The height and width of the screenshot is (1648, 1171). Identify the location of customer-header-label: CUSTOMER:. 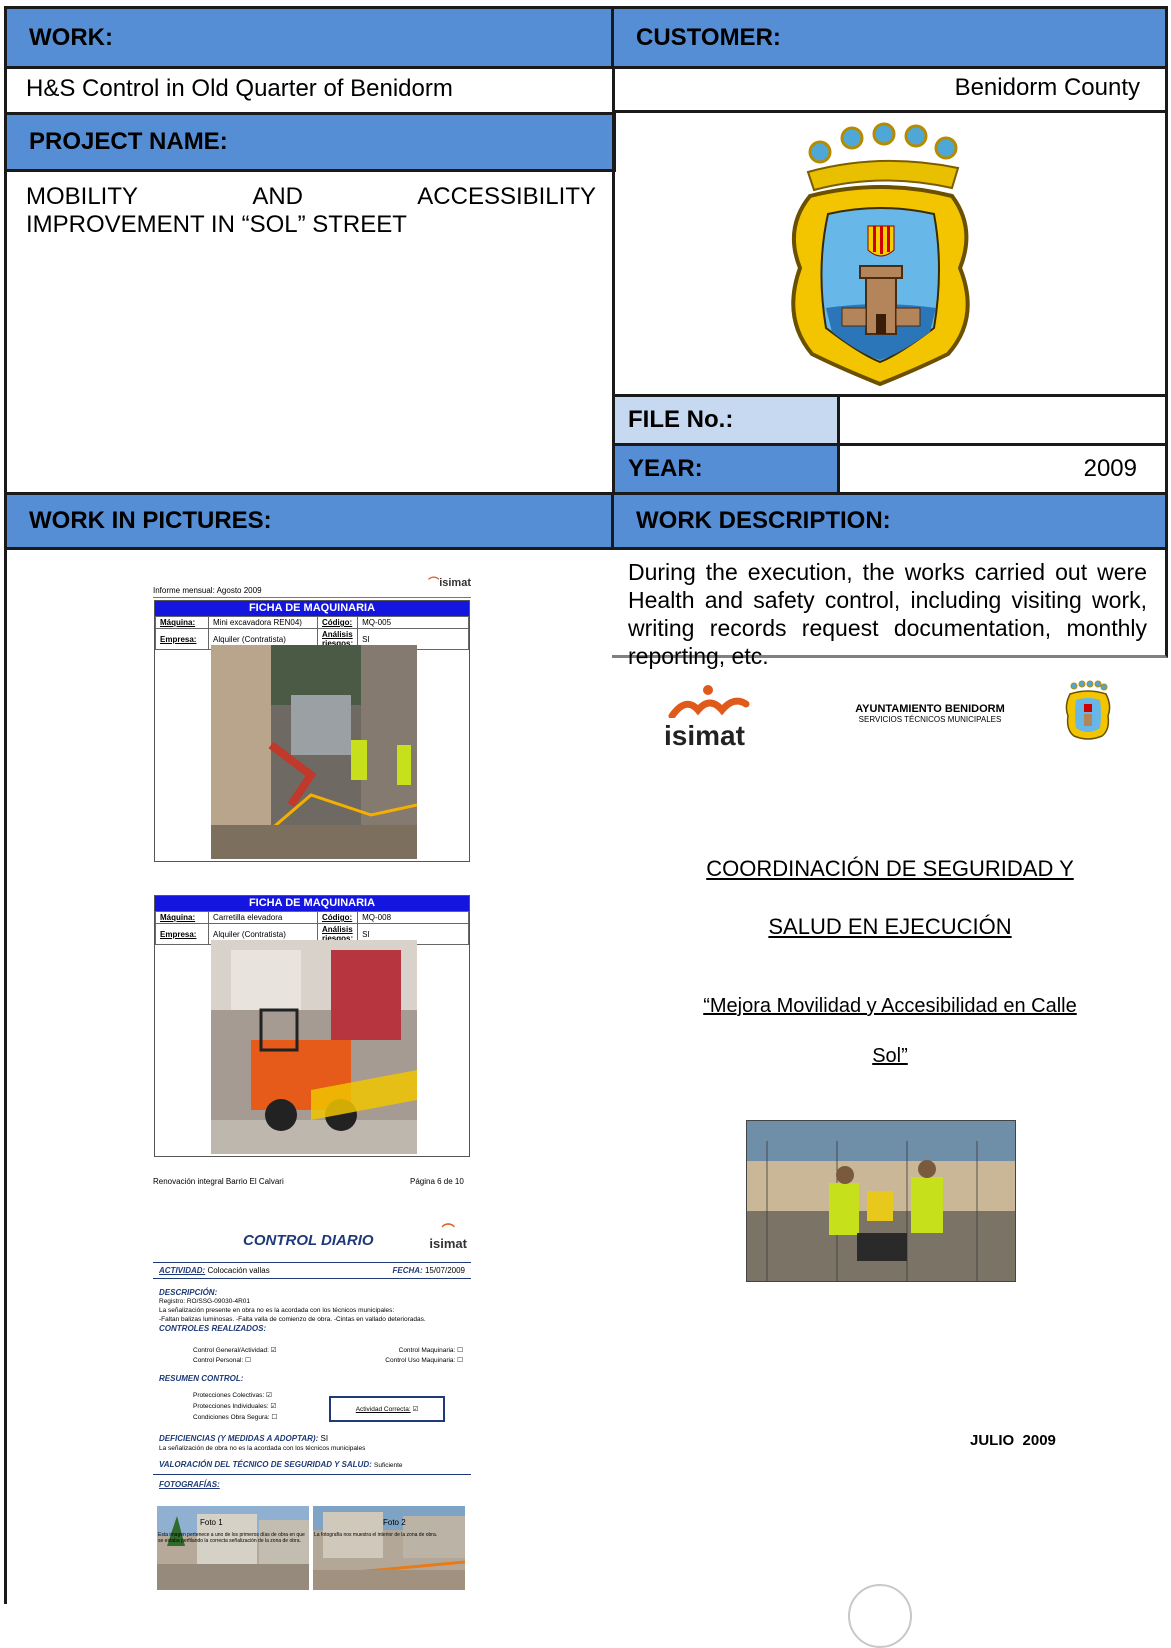
(708, 37).